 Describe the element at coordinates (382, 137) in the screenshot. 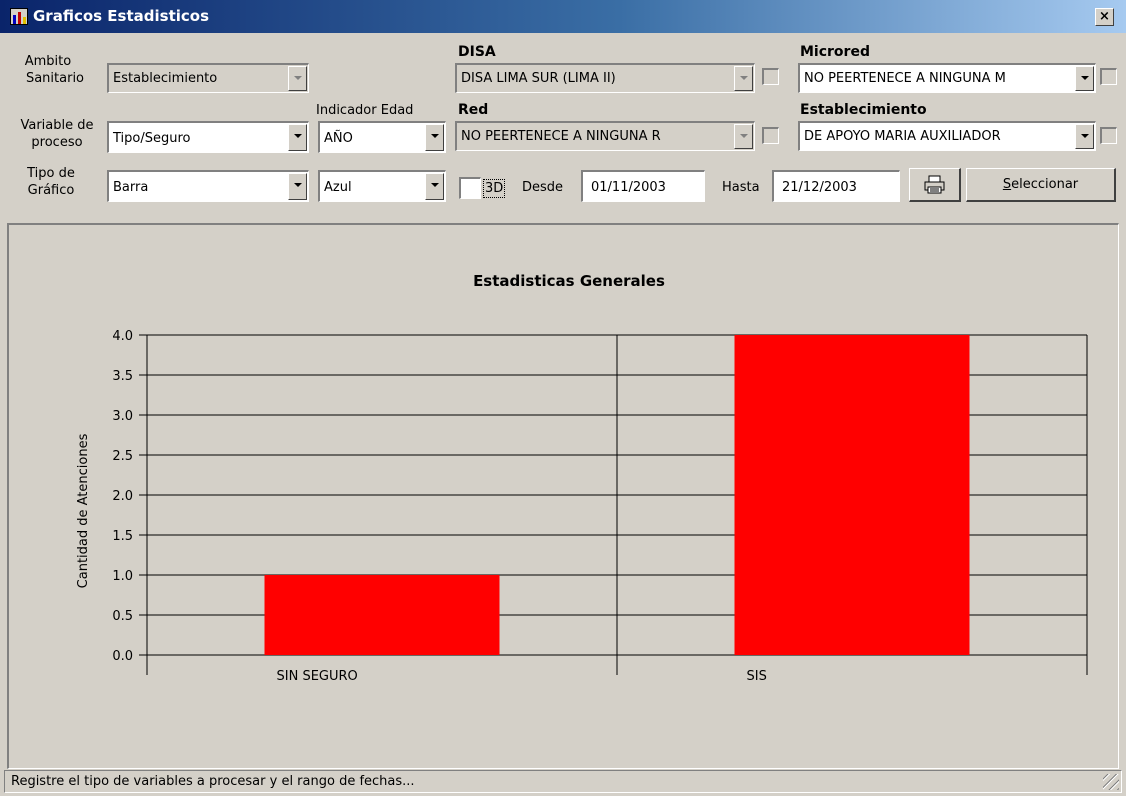

I see `indicador-select: AÑO` at that location.